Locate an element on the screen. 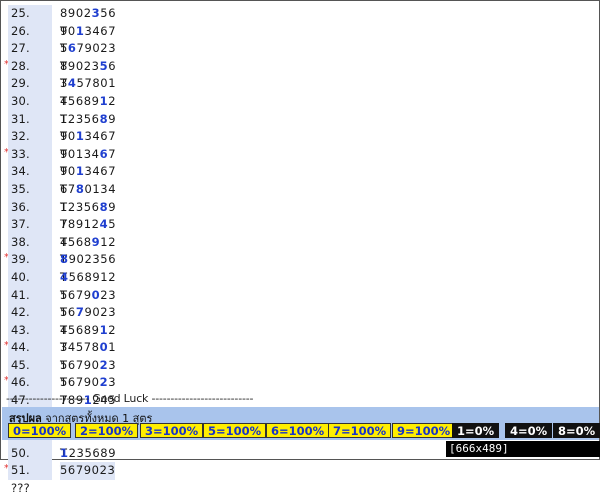 Image resolution: width=600 pixels, height=498 pixels. table-row: 42. 5775679023 T is located at coordinates (62, 320).